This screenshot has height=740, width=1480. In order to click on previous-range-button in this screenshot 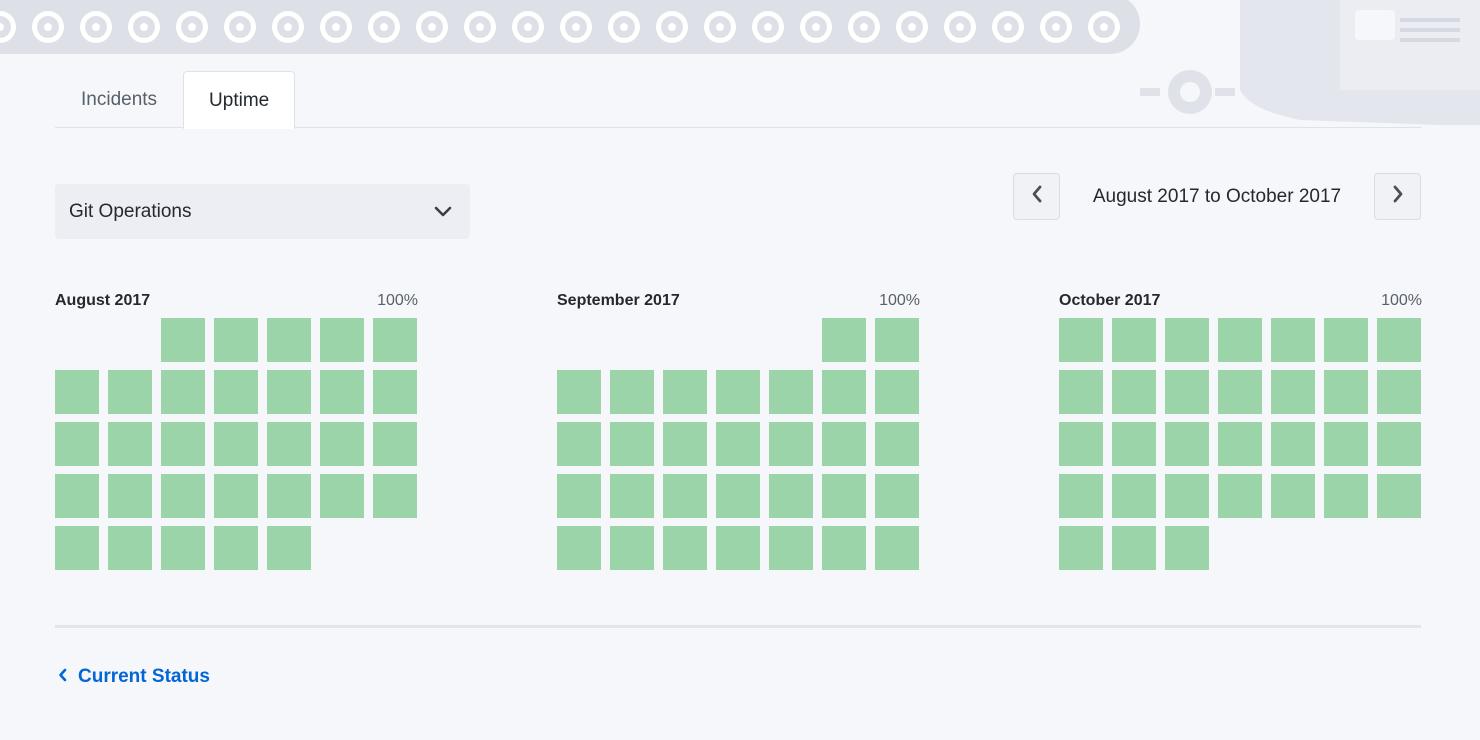, I will do `click(1036, 196)`.